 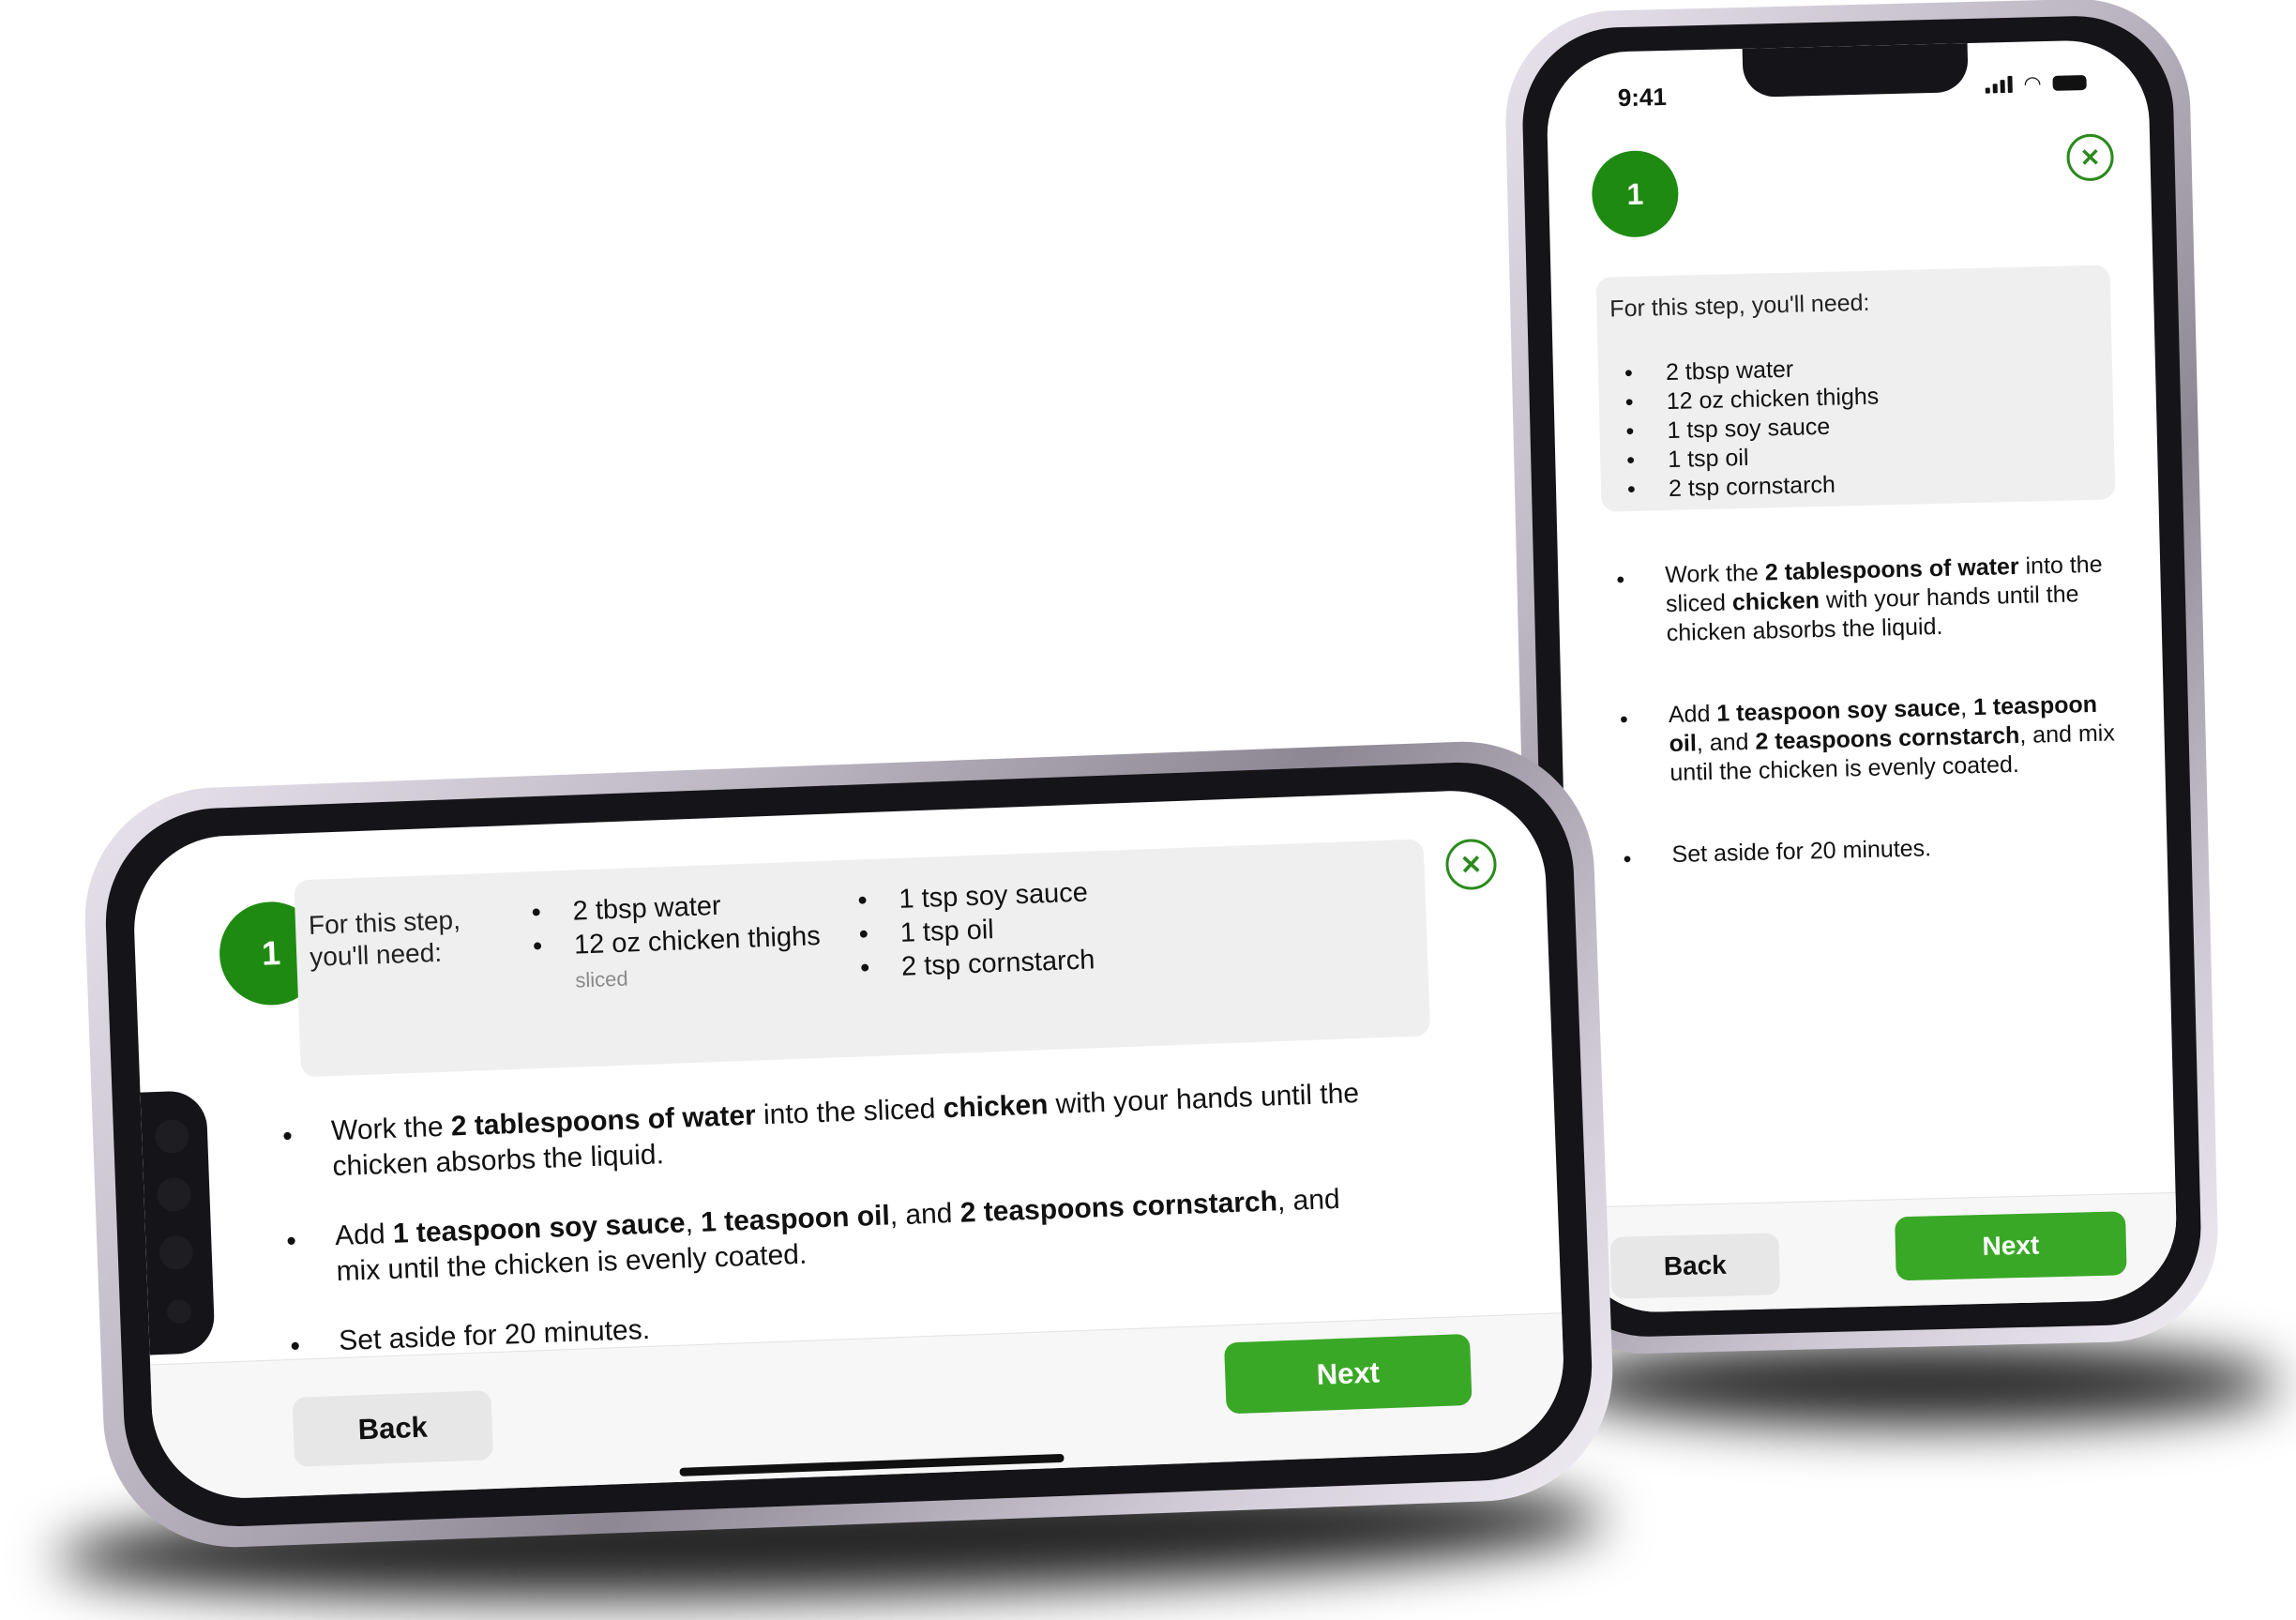 I want to click on ingredient-name: 2 tbsp water, so click(x=647, y=908).